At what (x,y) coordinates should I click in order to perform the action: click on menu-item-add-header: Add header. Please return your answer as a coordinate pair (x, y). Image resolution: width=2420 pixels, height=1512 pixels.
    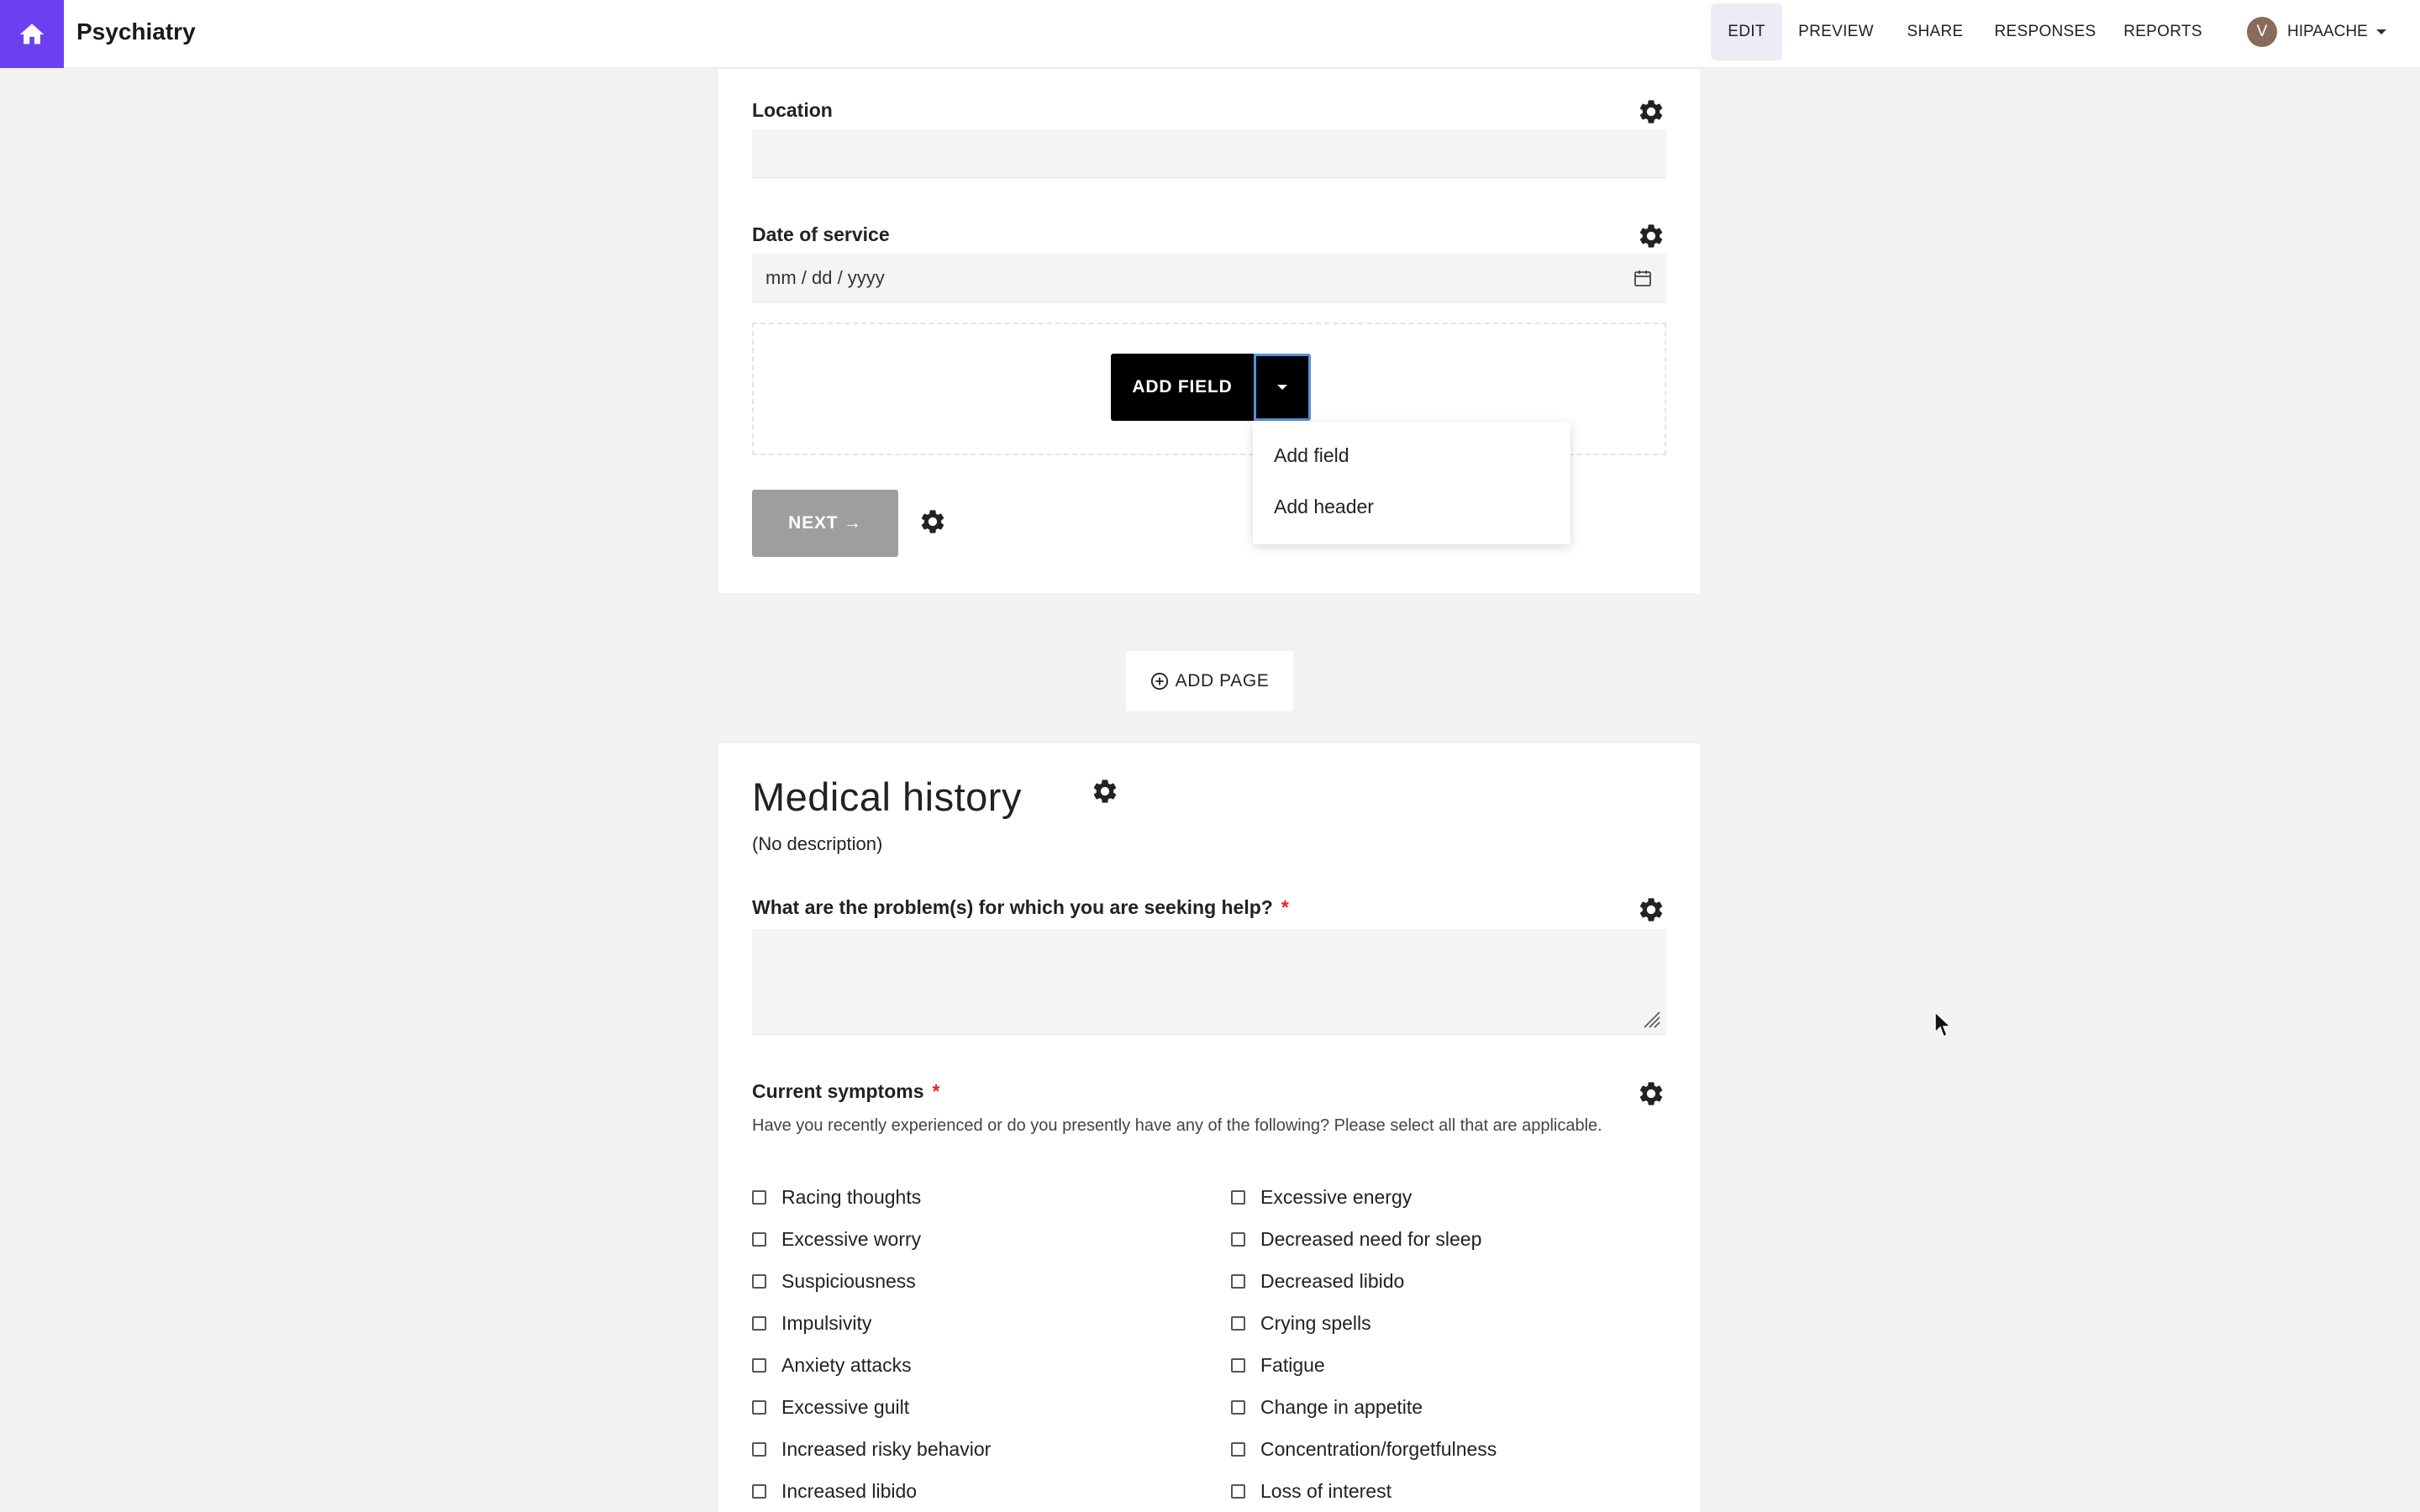
    Looking at the image, I should click on (1324, 507).